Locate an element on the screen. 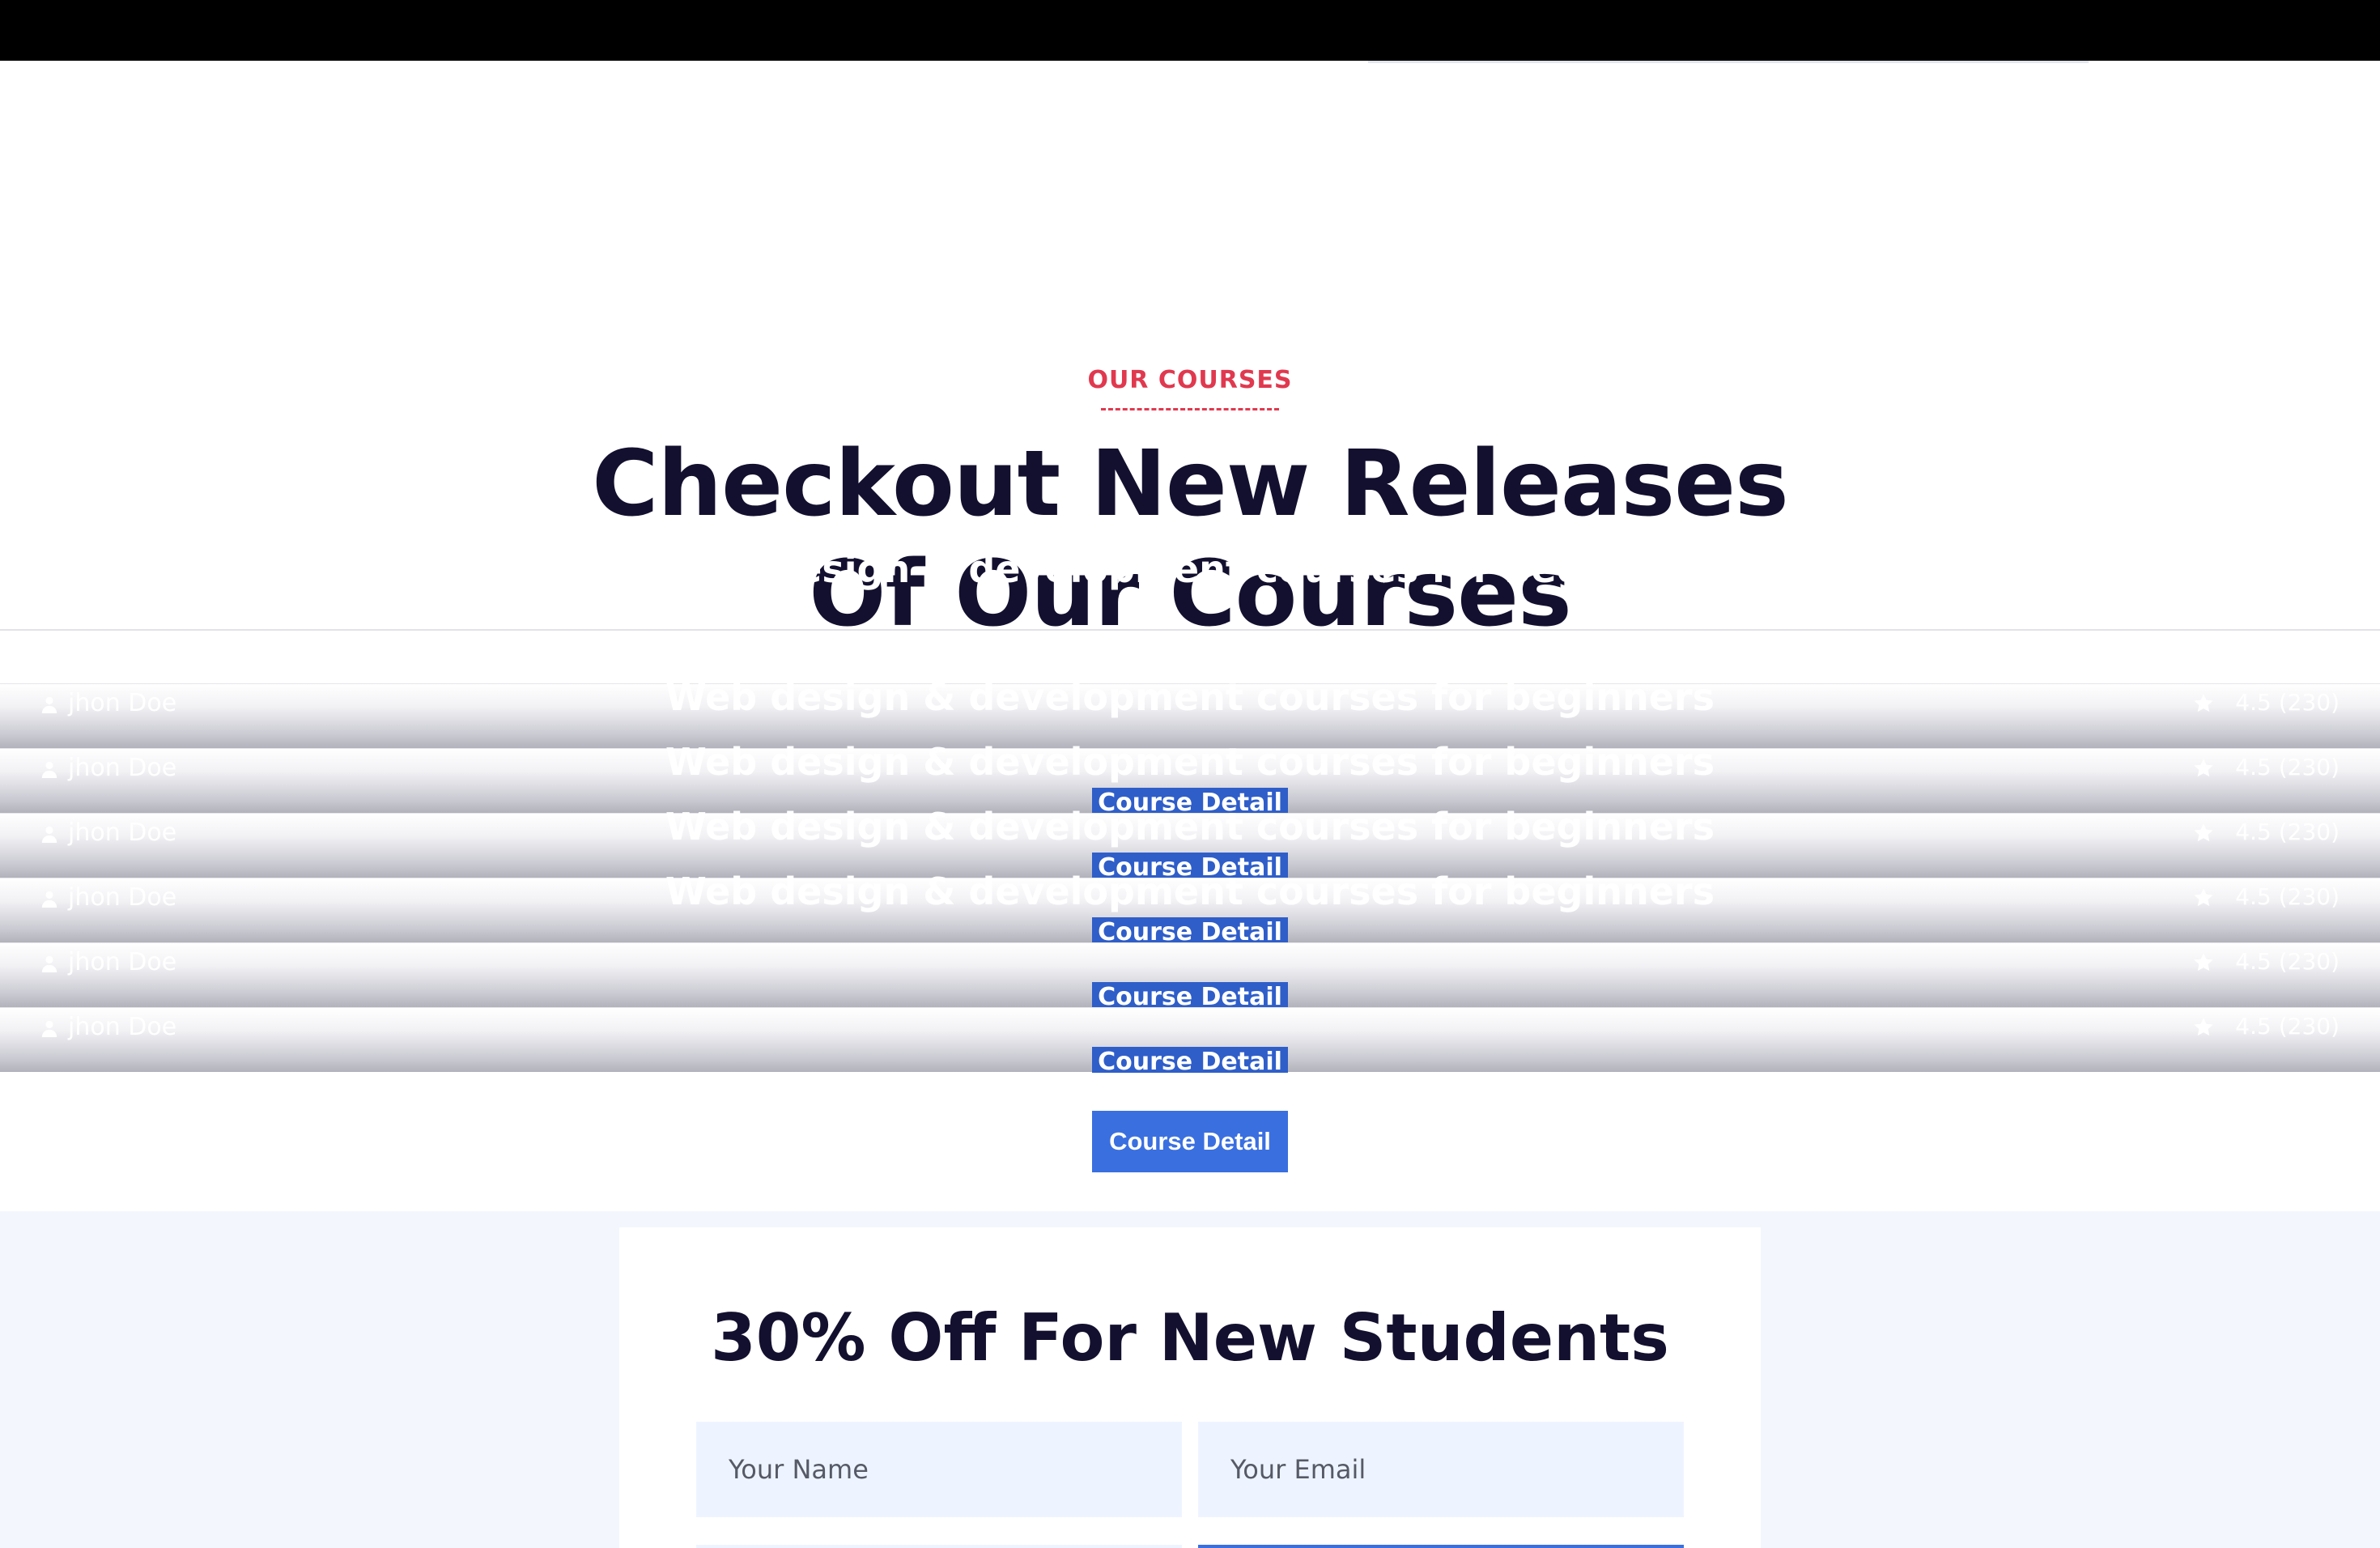 The image size is (2380, 1548). section-eyebrow: OUR COURSES is located at coordinates (1190, 380).